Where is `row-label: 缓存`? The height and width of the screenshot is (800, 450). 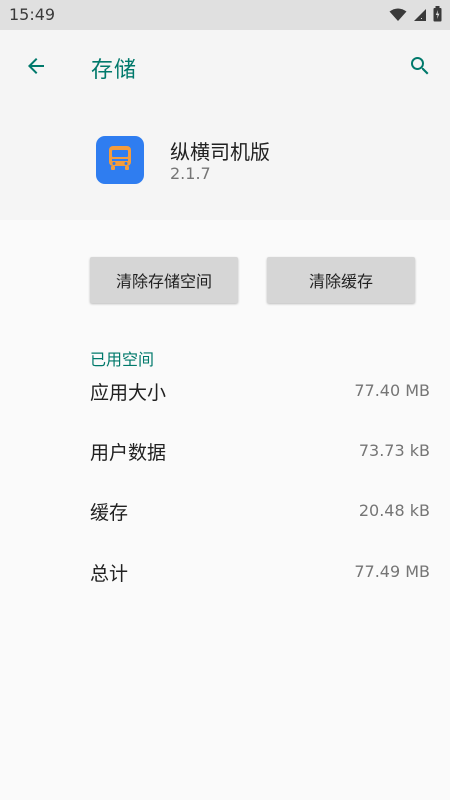
row-label: 缓存 is located at coordinates (109, 513).